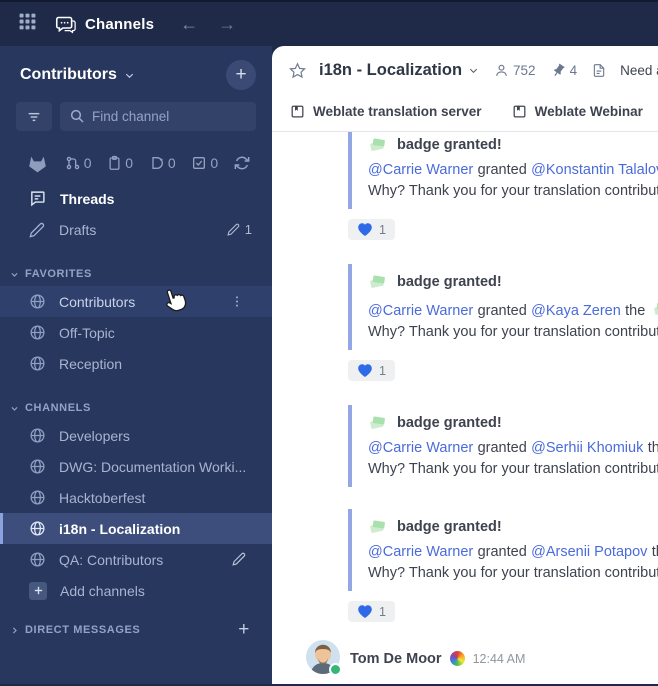 This screenshot has height=686, width=658. Describe the element at coordinates (524, 70) in the screenshot. I see `members-count: 752` at that location.